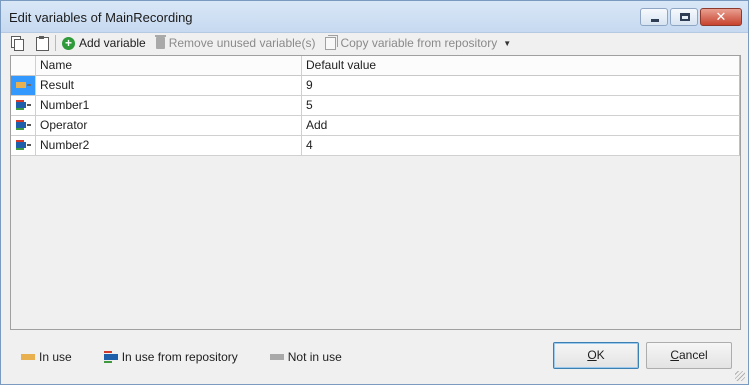 This screenshot has width=749, height=385. What do you see at coordinates (374, 17) in the screenshot?
I see `title-bar: Edit variables of MainRecording ✕` at bounding box center [374, 17].